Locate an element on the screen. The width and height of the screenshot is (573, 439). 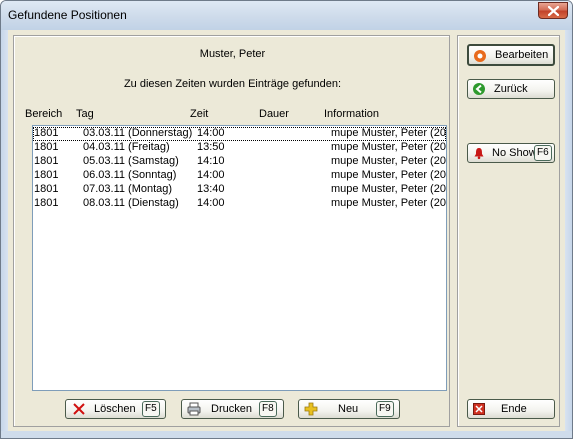
edit-button-label: Bearbeiten is located at coordinates (522, 55).